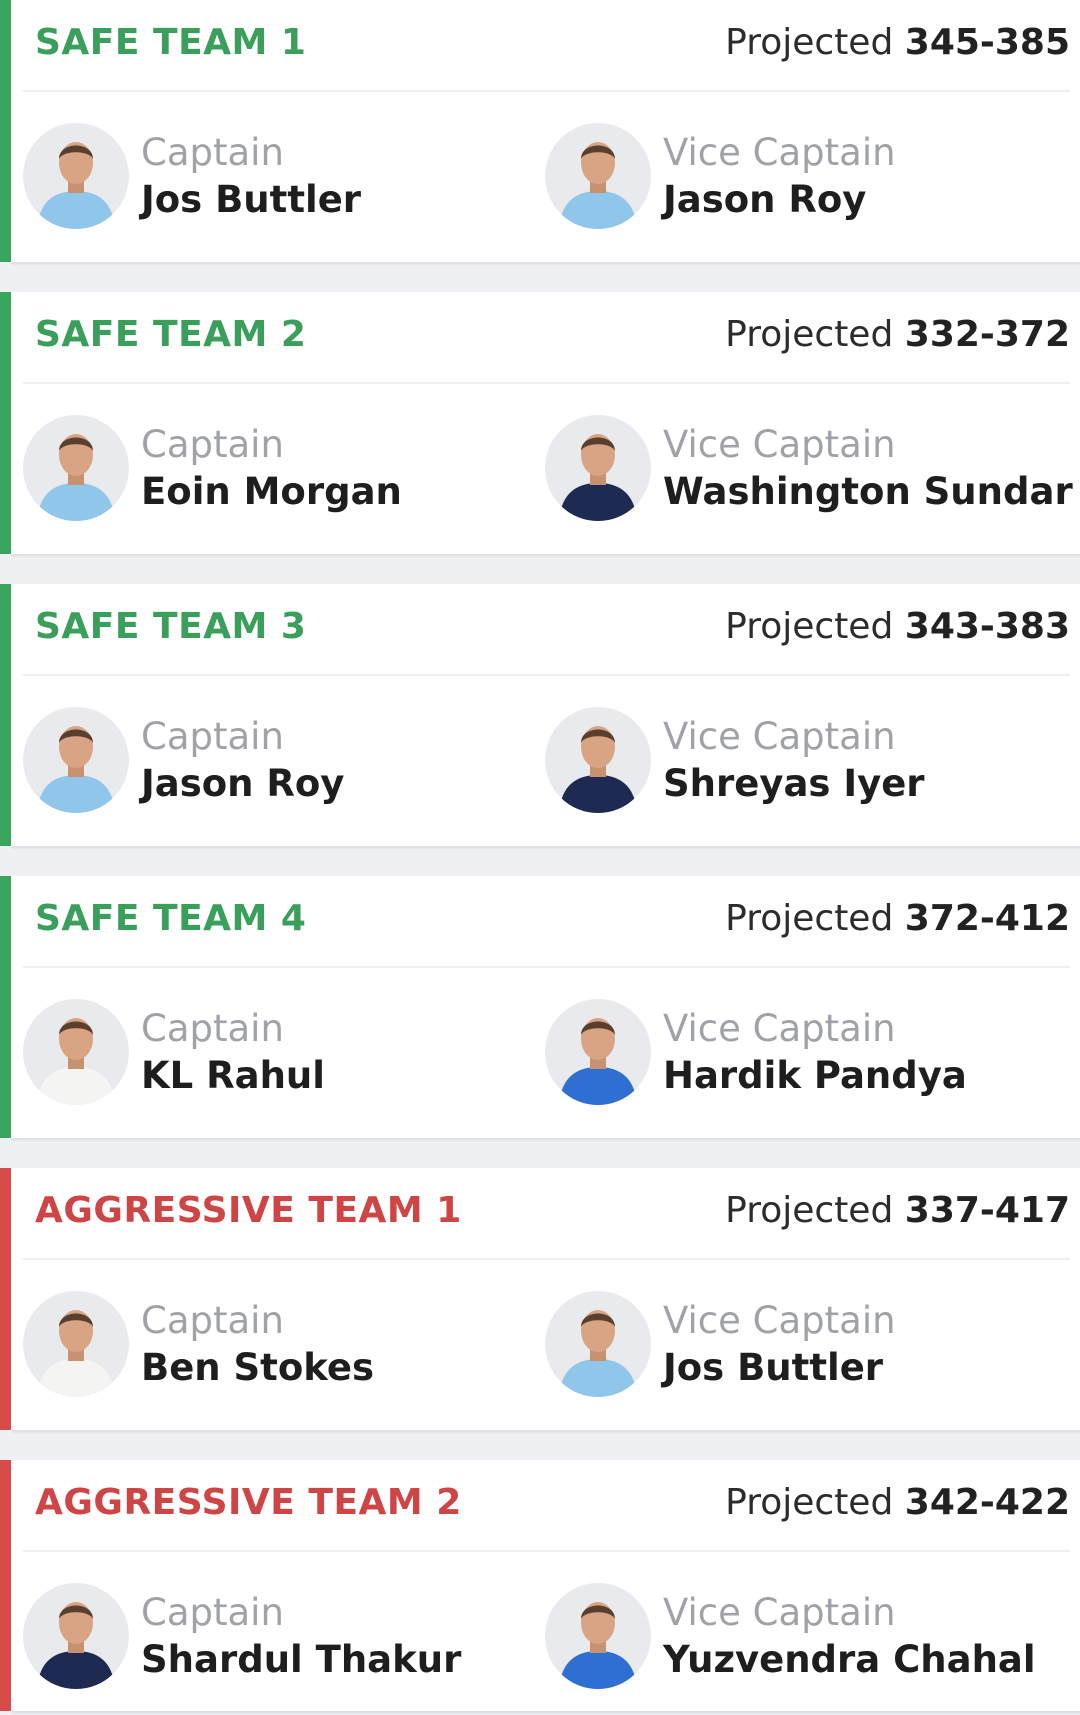  I want to click on captain-slot: Captain KL Rahul, so click(273, 1052).